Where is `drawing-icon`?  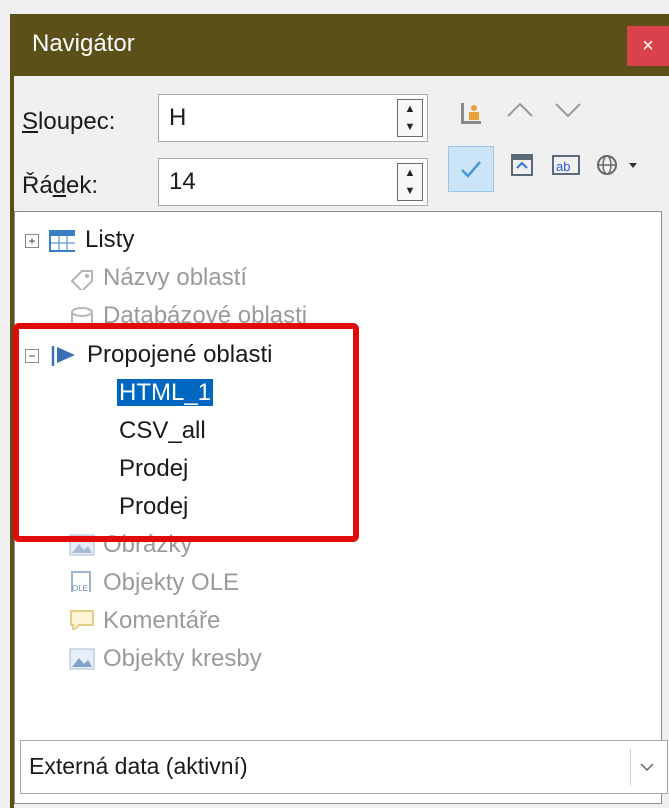 drawing-icon is located at coordinates (82, 659).